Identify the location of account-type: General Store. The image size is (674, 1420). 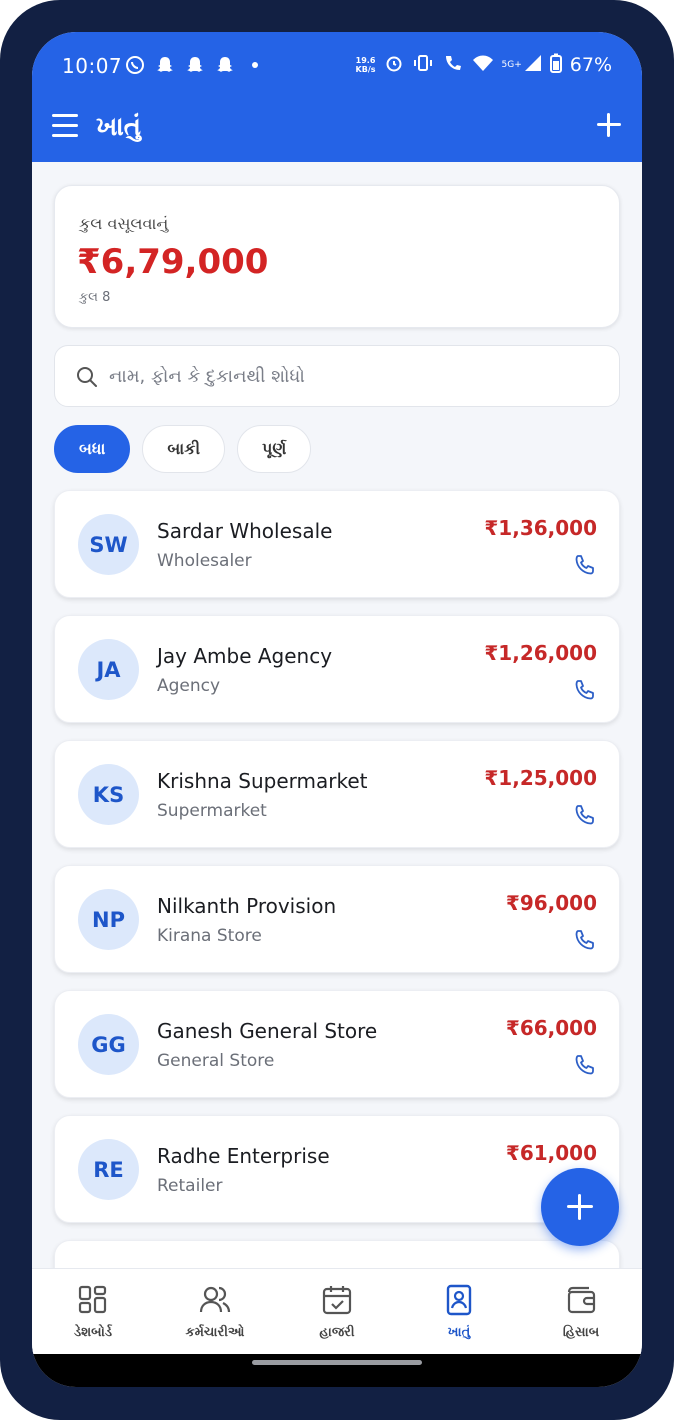
(216, 1061).